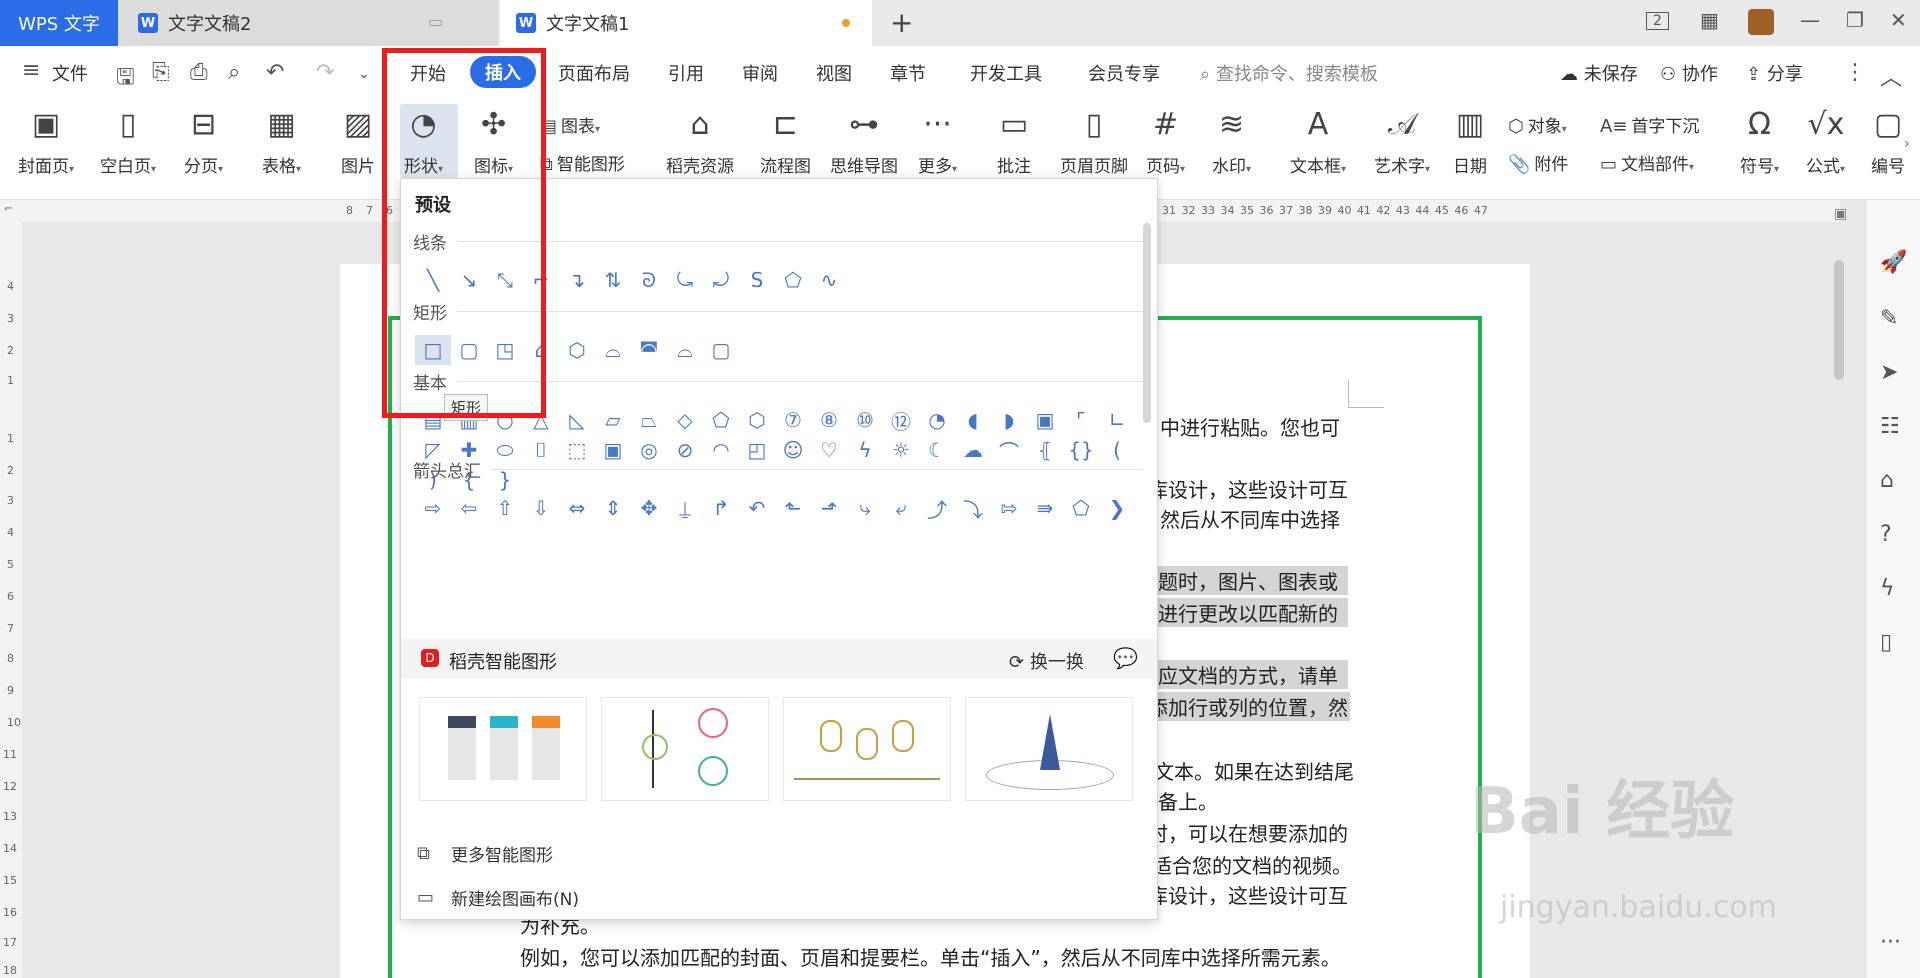 The image size is (1920, 978). Describe the element at coordinates (161, 72) in the screenshot. I see `export-icon: ⎘` at that location.